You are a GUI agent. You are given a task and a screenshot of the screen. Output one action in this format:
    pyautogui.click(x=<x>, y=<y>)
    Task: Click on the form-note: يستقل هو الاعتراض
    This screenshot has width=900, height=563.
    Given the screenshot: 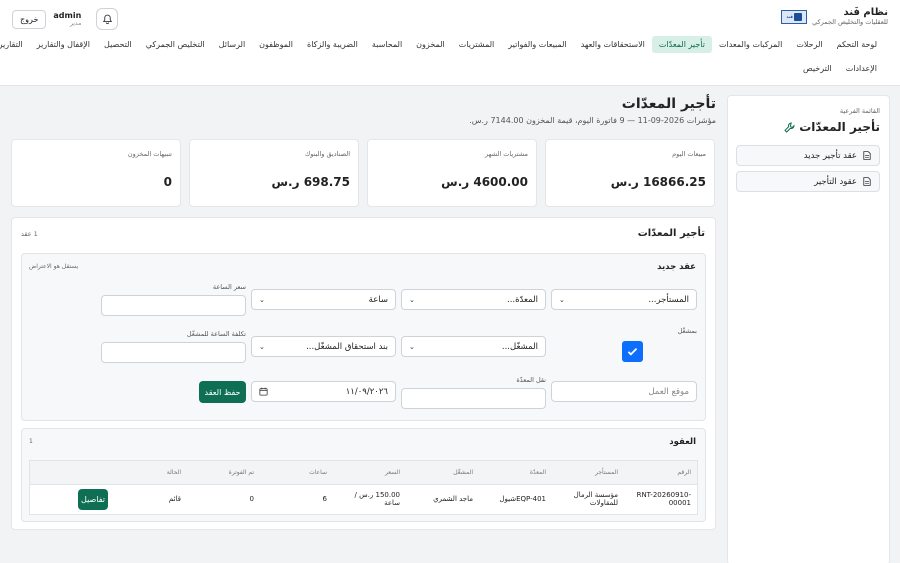 What is the action you would take?
    pyautogui.click(x=54, y=266)
    